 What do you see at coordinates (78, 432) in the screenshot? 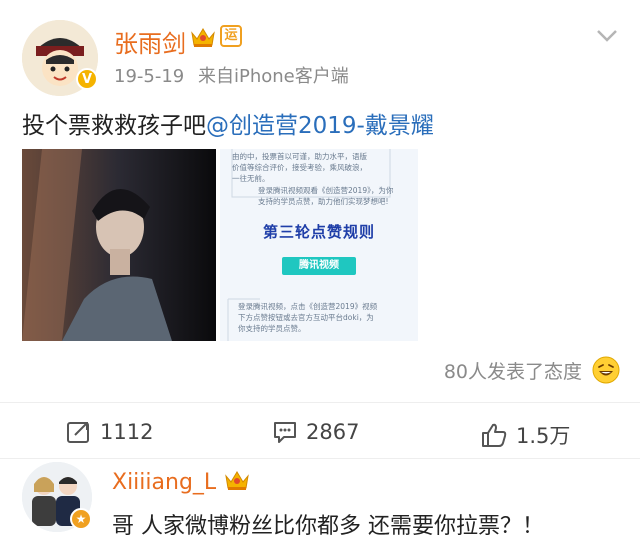
I see `repost-icon` at bounding box center [78, 432].